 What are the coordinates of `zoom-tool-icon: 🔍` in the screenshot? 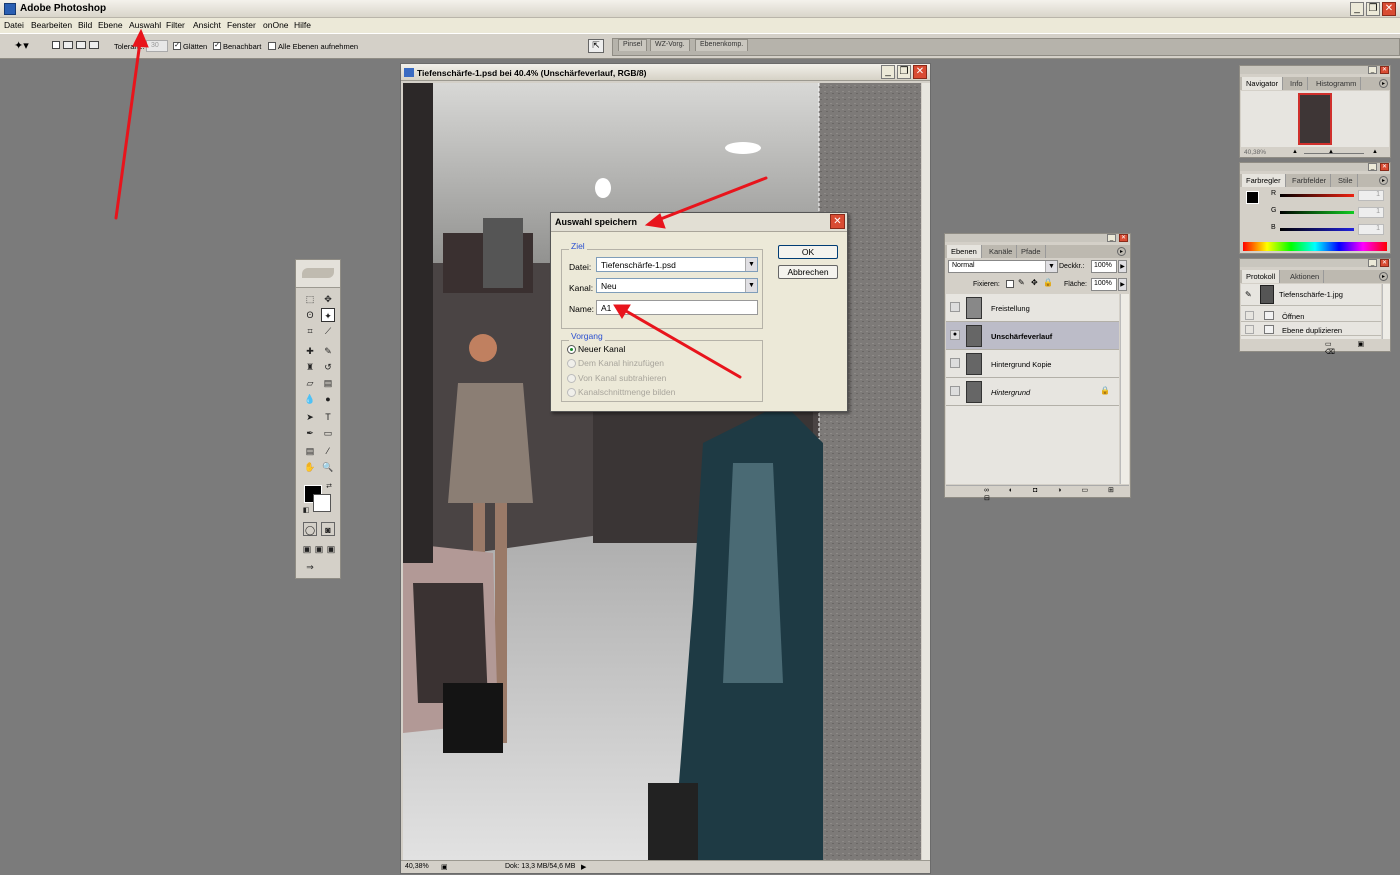 It's located at (328, 467).